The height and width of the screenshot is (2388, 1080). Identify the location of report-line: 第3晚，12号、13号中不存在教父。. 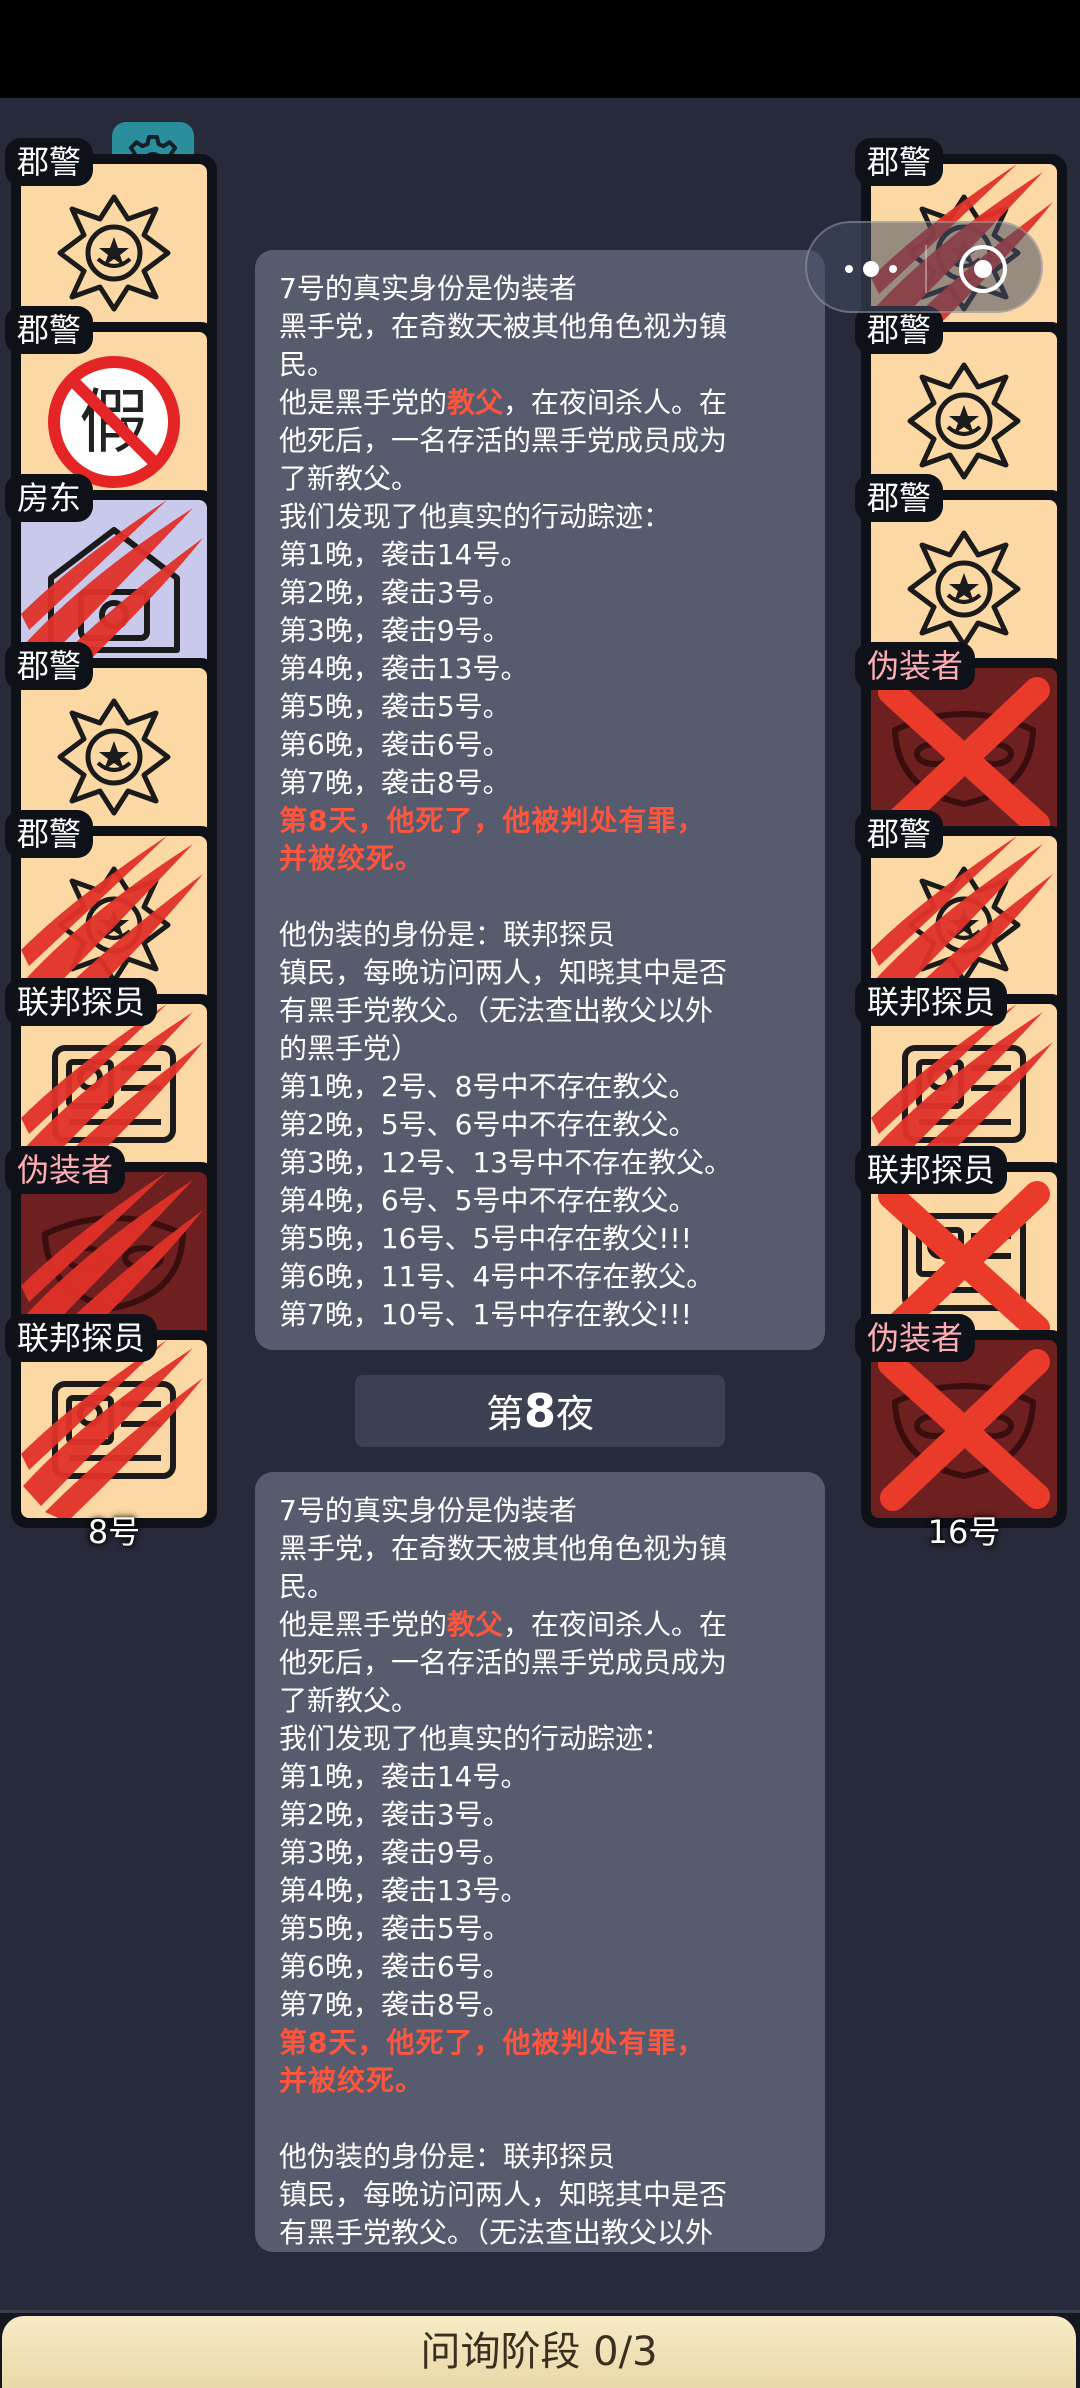
(506, 1162).